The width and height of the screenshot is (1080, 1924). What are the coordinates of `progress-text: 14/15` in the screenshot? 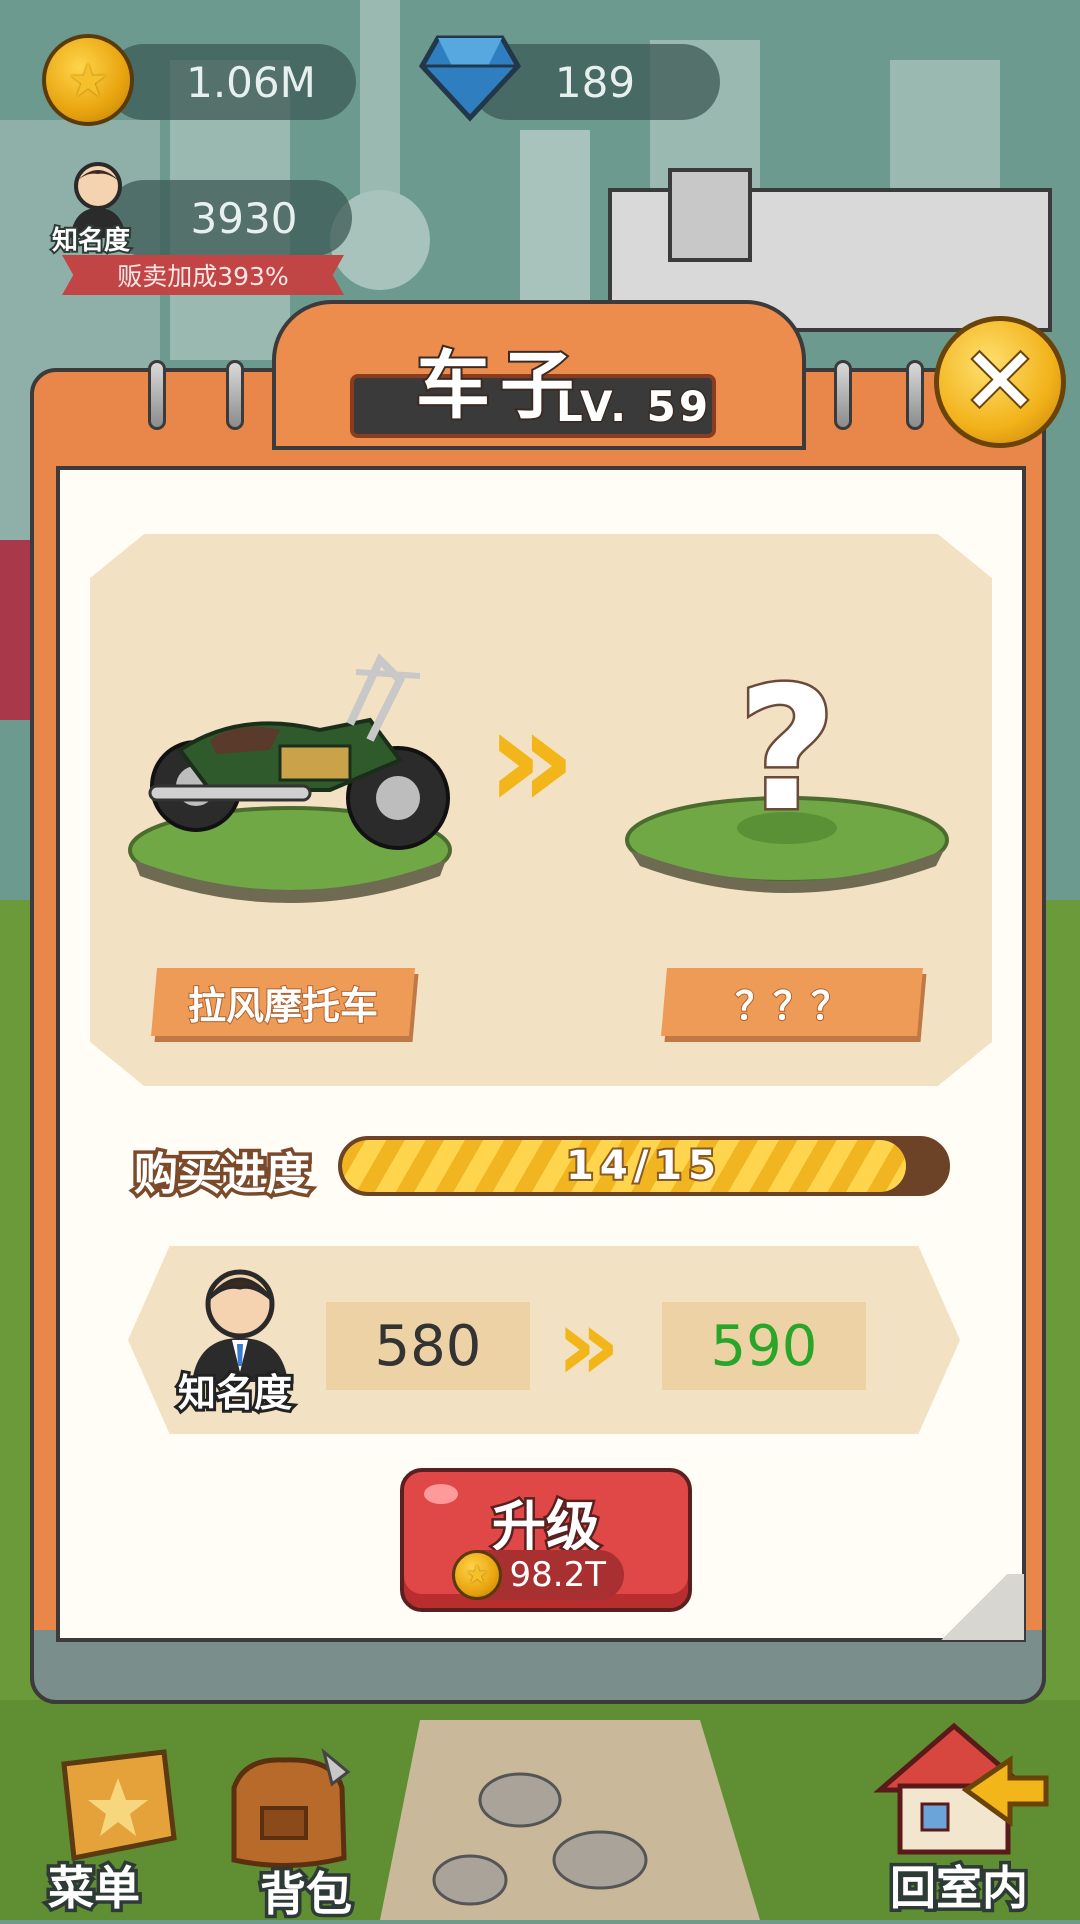 It's located at (643, 1166).